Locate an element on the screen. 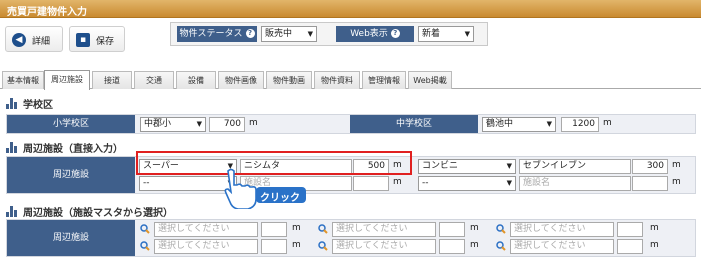 The width and height of the screenshot is (701, 272). detail-button: ◀ 詳細 is located at coordinates (34, 39).